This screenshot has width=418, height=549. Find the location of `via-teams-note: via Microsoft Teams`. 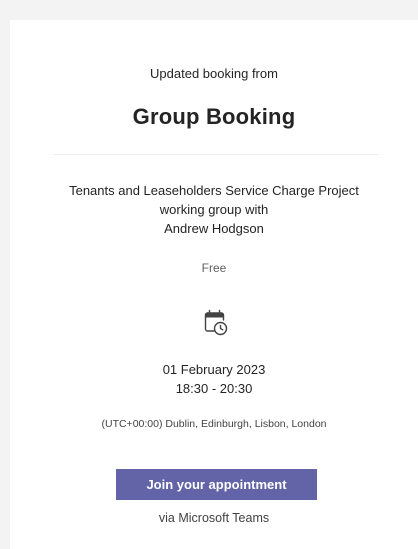

via-teams-note: via Microsoft Teams is located at coordinates (214, 518).